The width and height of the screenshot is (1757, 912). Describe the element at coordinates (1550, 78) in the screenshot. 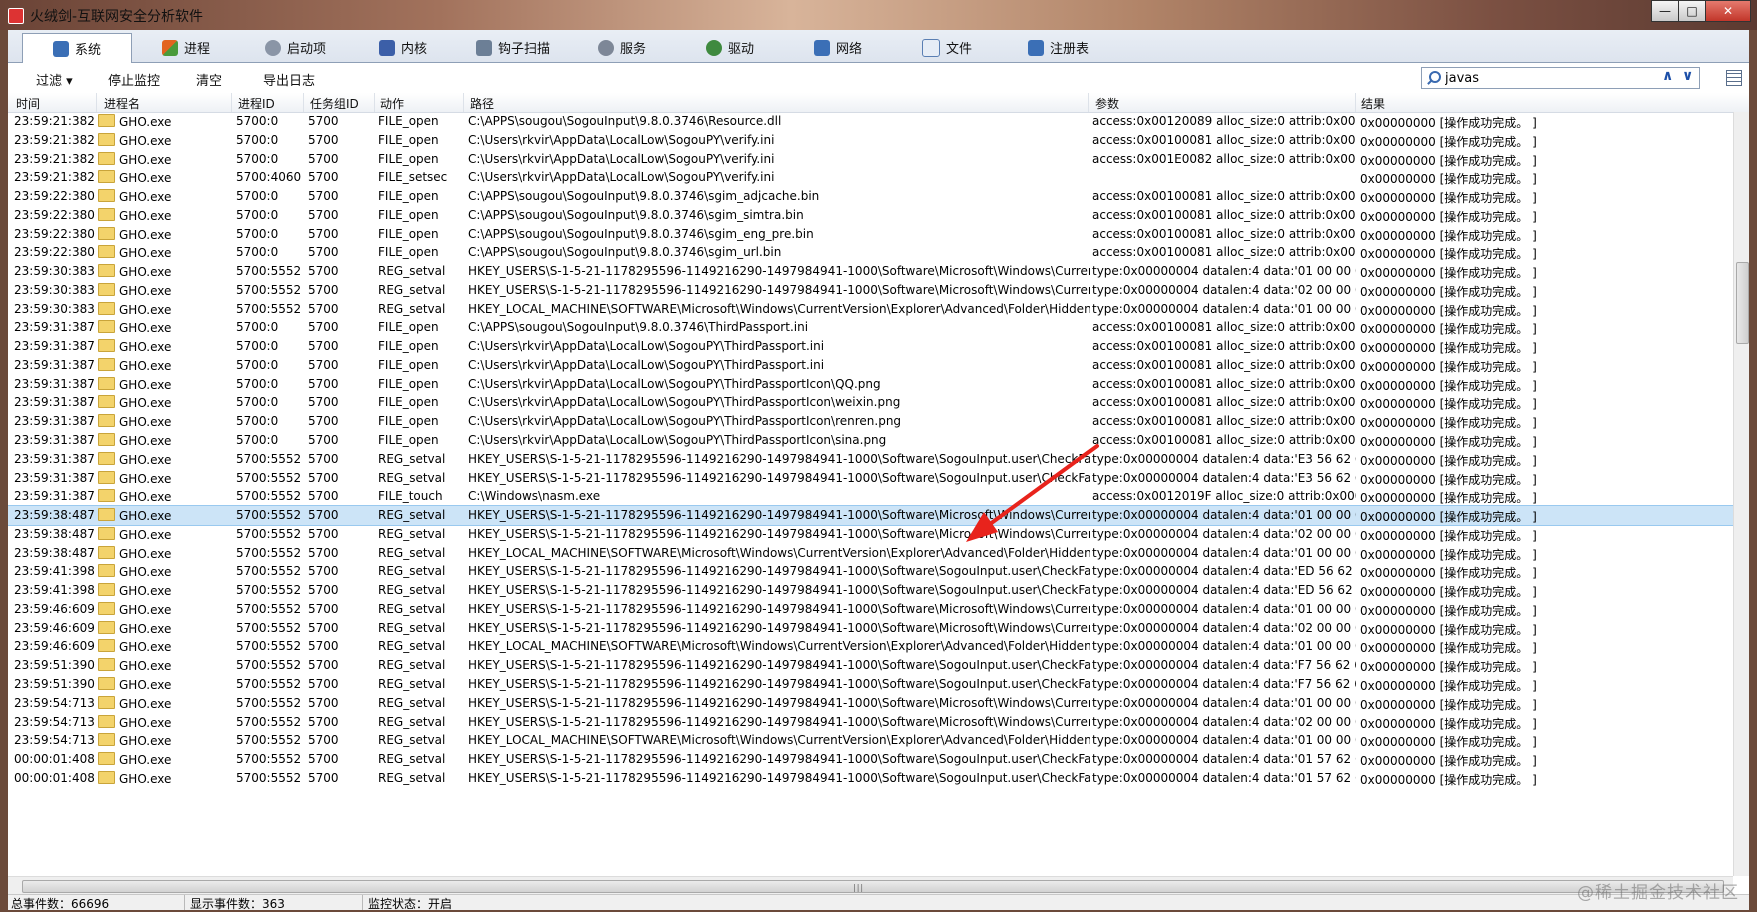

I see `search-input` at that location.